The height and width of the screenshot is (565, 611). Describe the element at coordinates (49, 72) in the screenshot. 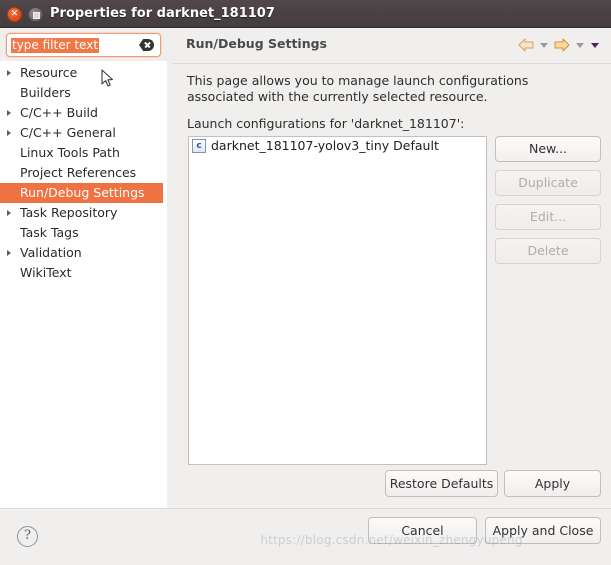

I see `sidebar-item-label: Resource` at that location.